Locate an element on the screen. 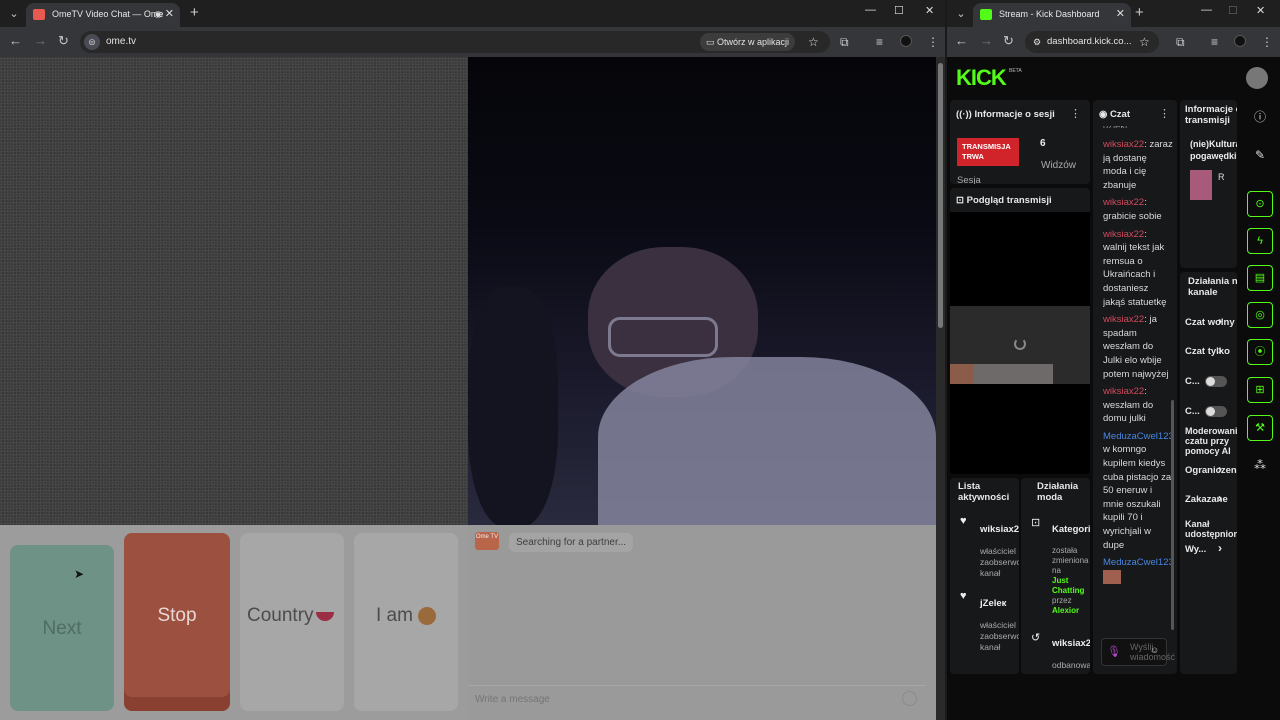 This screenshot has width=1280, height=720. user-avatar is located at coordinates (1257, 78).